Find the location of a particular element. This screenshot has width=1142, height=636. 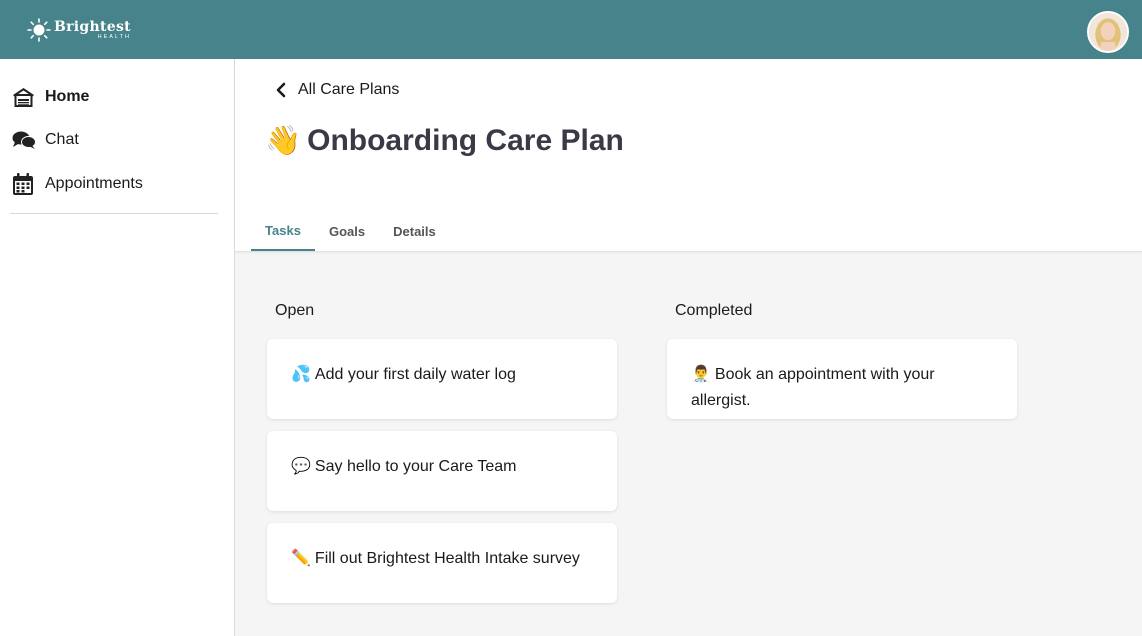

completed-column-title: Completed is located at coordinates (714, 310).